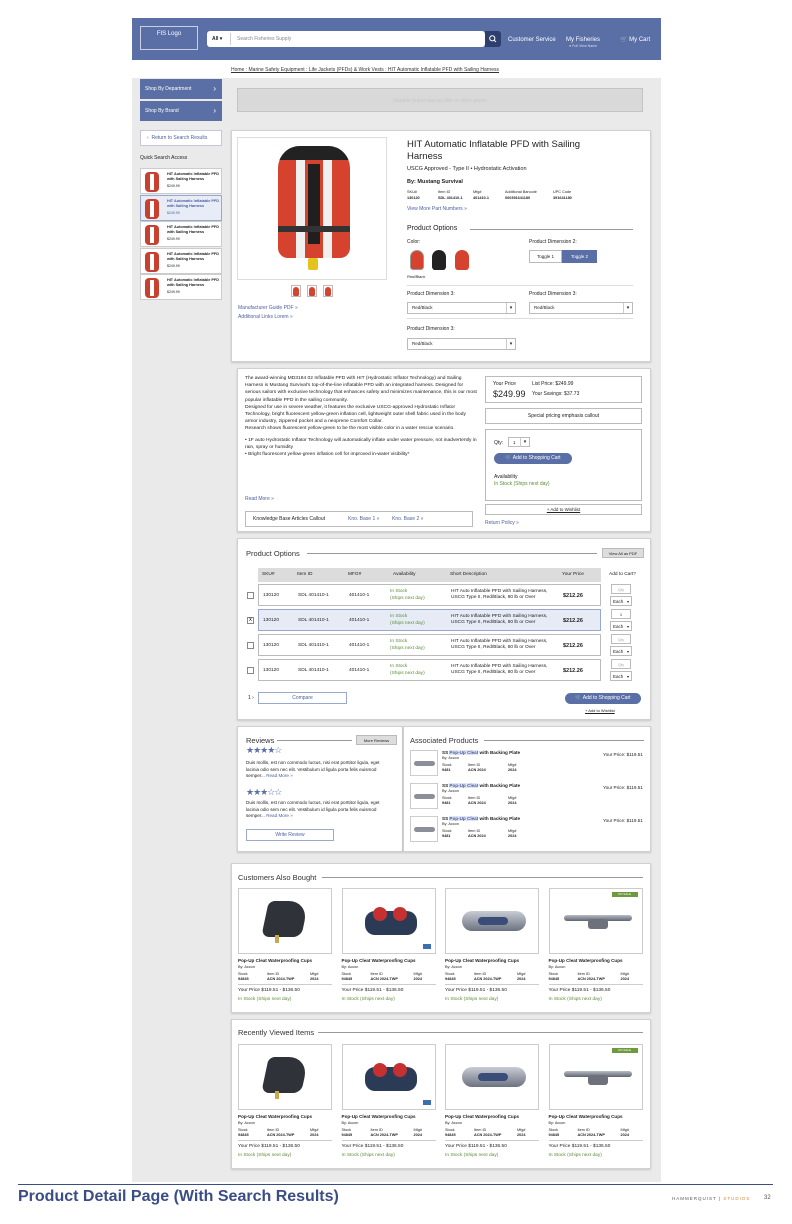 The height and width of the screenshot is (1224, 792). Describe the element at coordinates (563, 509) in the screenshot. I see `add-to-wishlist: + Add to Wishlist` at that location.